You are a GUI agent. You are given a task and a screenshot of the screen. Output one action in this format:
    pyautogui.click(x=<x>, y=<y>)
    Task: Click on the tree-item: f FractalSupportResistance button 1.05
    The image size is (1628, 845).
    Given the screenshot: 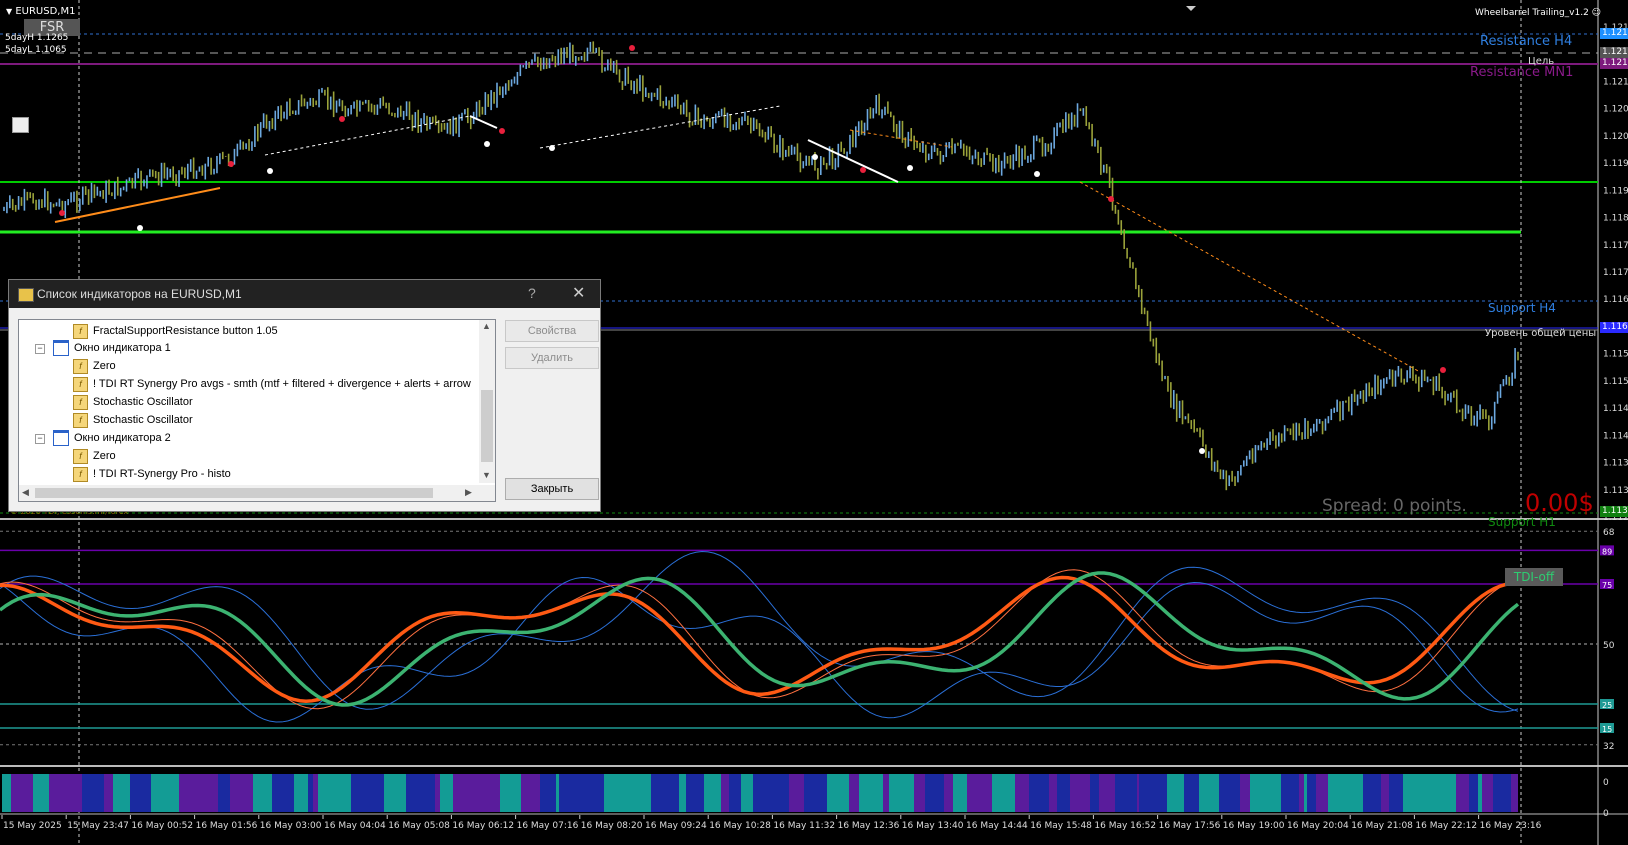 What is the action you would take?
    pyautogui.click(x=175, y=331)
    